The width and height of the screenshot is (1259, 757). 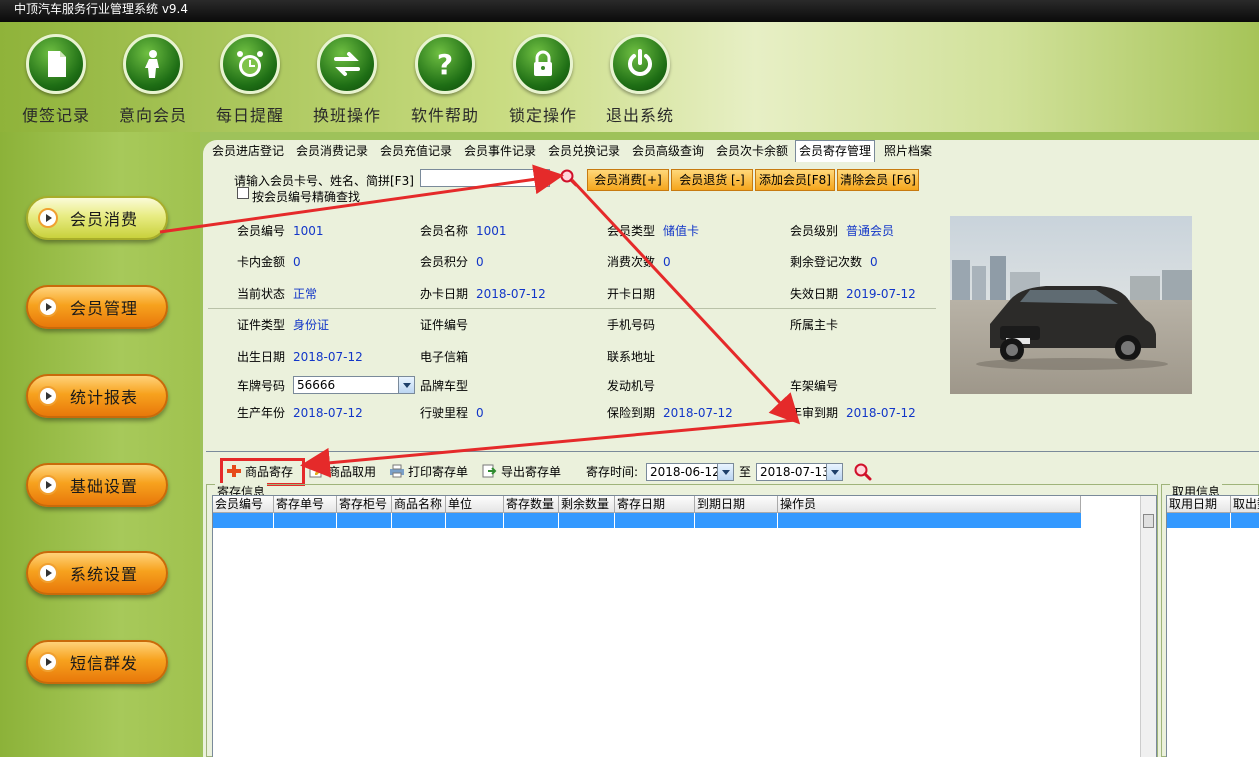 I want to click on prospect-member-button: 意向会员, so click(x=153, y=80).